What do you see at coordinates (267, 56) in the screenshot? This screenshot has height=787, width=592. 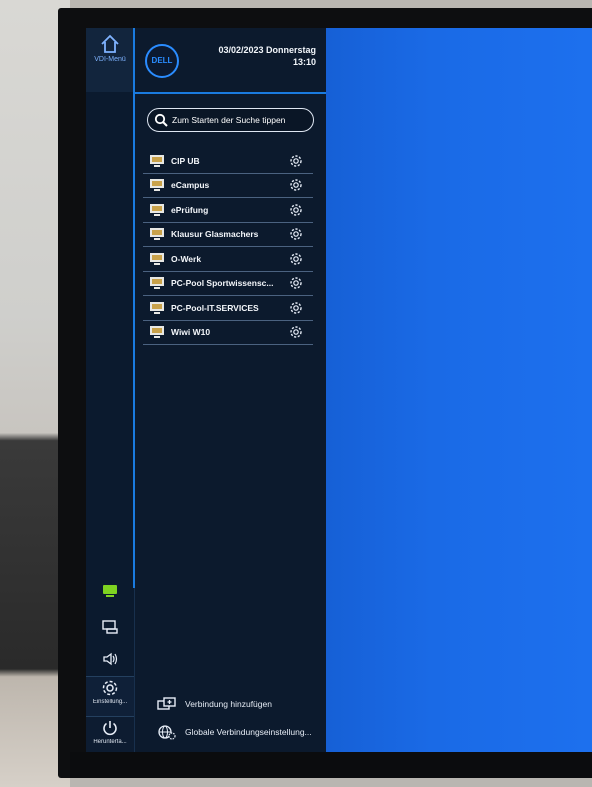 I see `datetime: 03/02/2023 Donnerstag 13:10` at bounding box center [267, 56].